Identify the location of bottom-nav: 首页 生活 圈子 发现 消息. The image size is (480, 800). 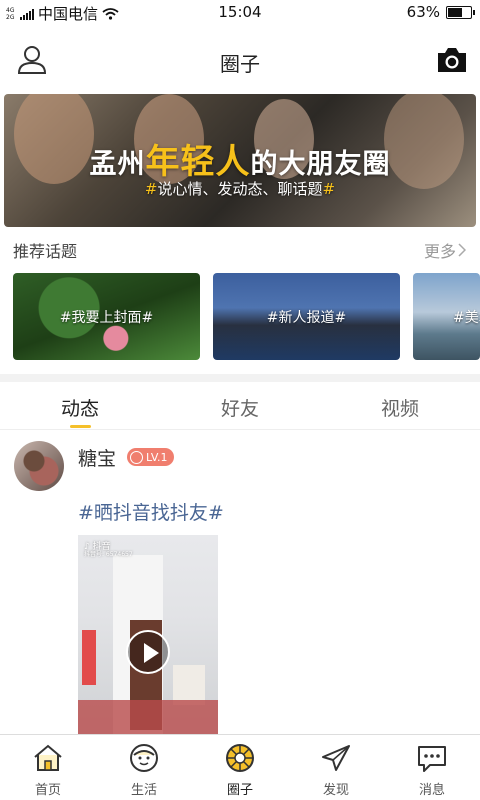
(240, 767).